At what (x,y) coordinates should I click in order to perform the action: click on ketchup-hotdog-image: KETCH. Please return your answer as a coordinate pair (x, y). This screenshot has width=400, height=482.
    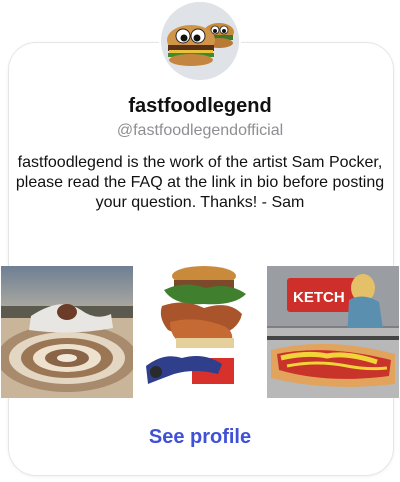
    Looking at the image, I should click on (333, 332).